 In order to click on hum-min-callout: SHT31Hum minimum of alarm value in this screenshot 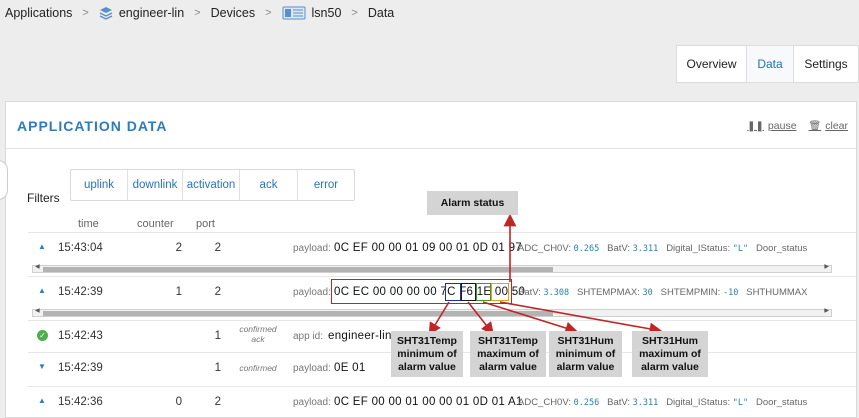, I will do `click(585, 354)`.